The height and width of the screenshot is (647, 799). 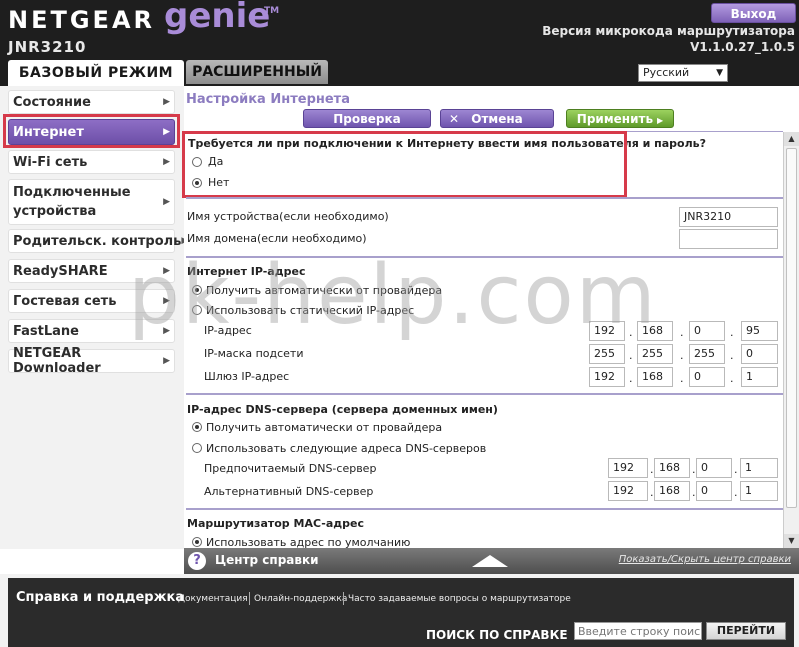 What do you see at coordinates (728, 217) in the screenshot?
I see `device-name-input: JNR3210` at bounding box center [728, 217].